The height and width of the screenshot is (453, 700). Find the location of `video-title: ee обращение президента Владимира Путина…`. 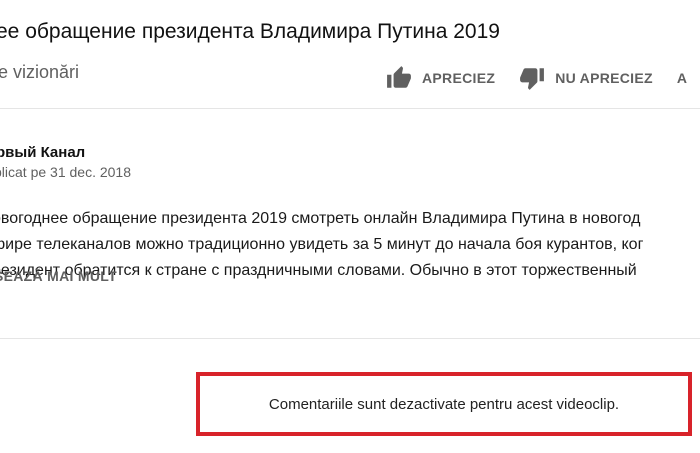

video-title: ee обращение президента Владимира Путина… is located at coordinates (250, 31).